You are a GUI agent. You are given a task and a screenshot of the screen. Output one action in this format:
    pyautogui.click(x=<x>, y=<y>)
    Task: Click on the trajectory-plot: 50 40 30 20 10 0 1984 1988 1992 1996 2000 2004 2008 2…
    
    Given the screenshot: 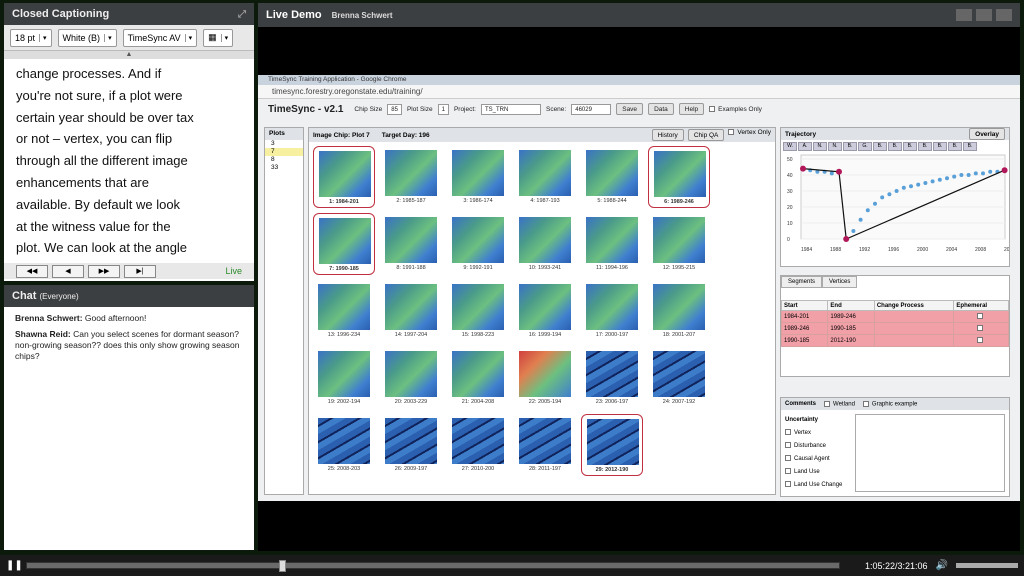 What is the action you would take?
    pyautogui.click(x=898, y=207)
    